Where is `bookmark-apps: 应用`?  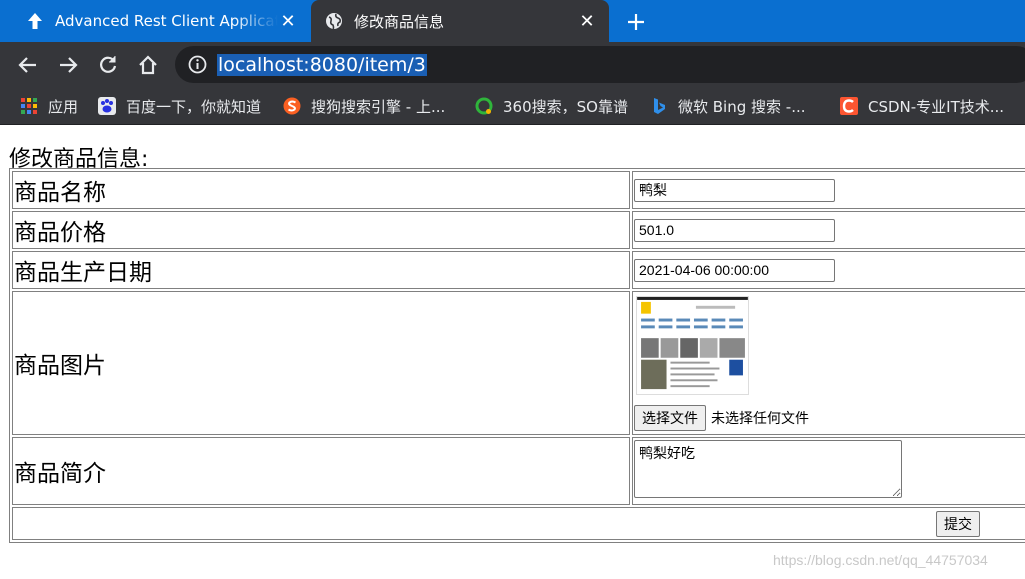 bookmark-apps: 应用 is located at coordinates (49, 106).